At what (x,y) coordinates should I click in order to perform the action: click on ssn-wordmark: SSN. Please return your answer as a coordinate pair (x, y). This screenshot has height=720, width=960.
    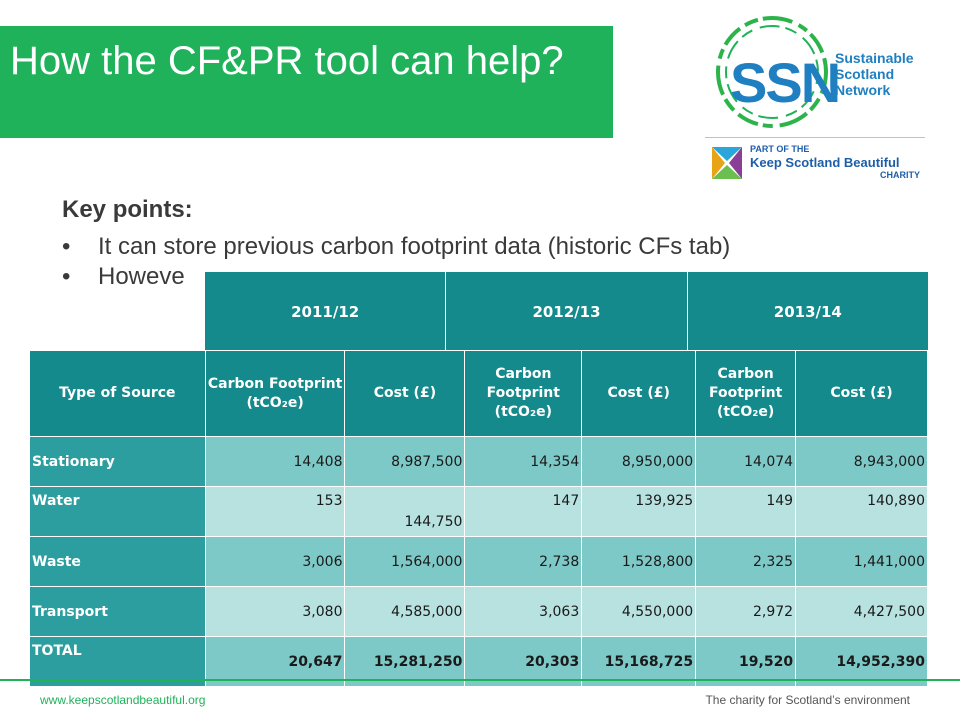
    Looking at the image, I should click on (785, 82).